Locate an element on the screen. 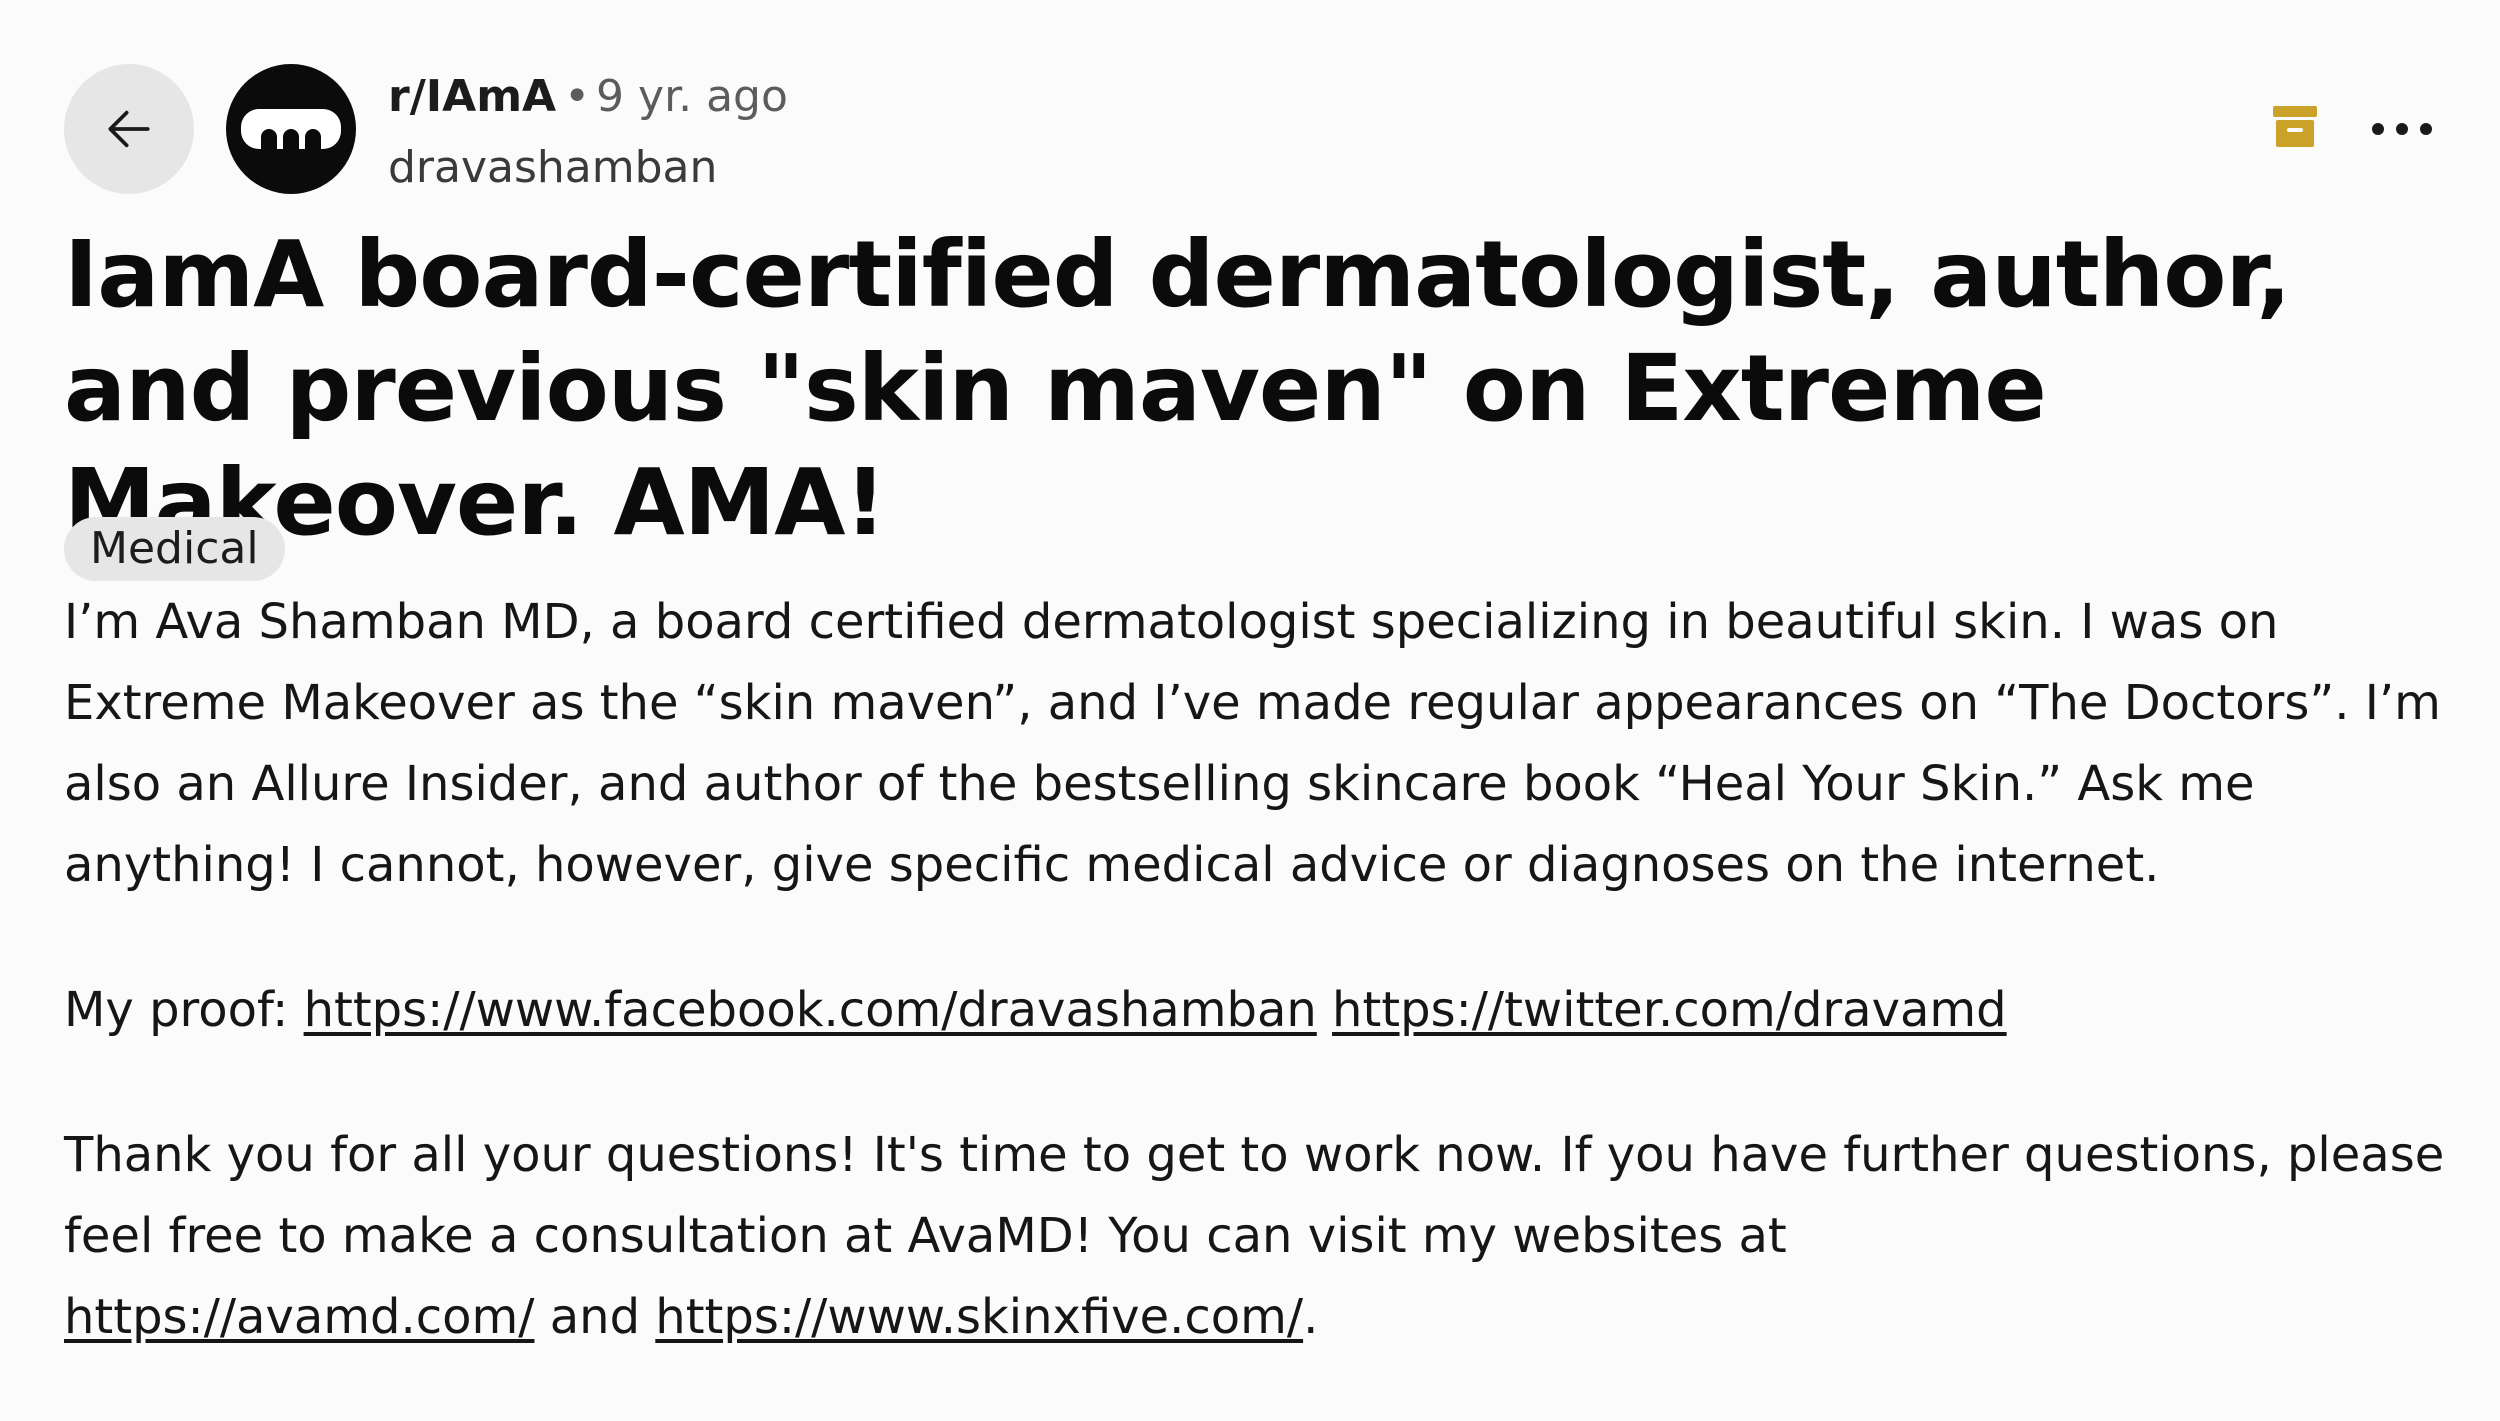 The height and width of the screenshot is (1421, 2500). facebook-link: https://www.facebook.com/dravashamban is located at coordinates (810, 1010).